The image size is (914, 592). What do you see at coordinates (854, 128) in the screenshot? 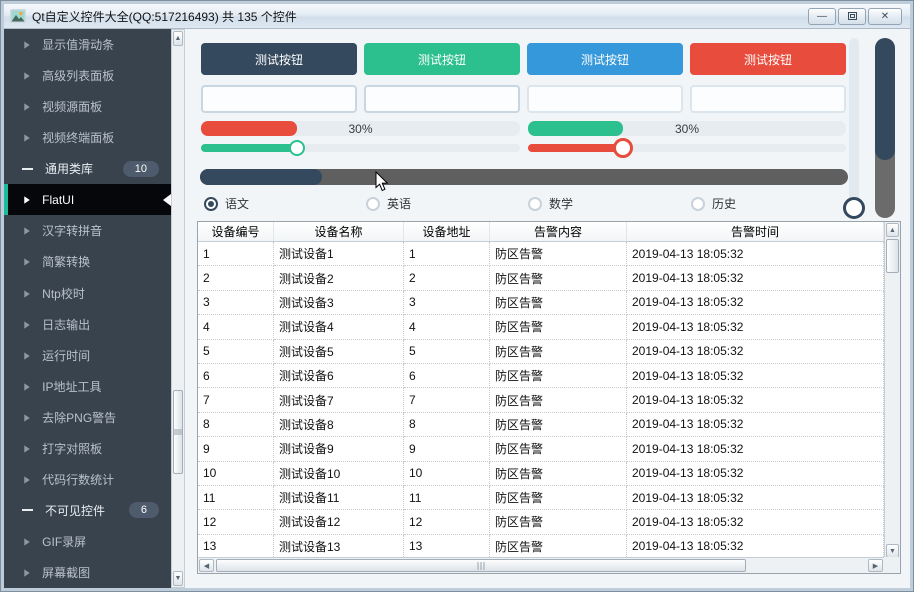
I see `vertical-slider` at bounding box center [854, 128].